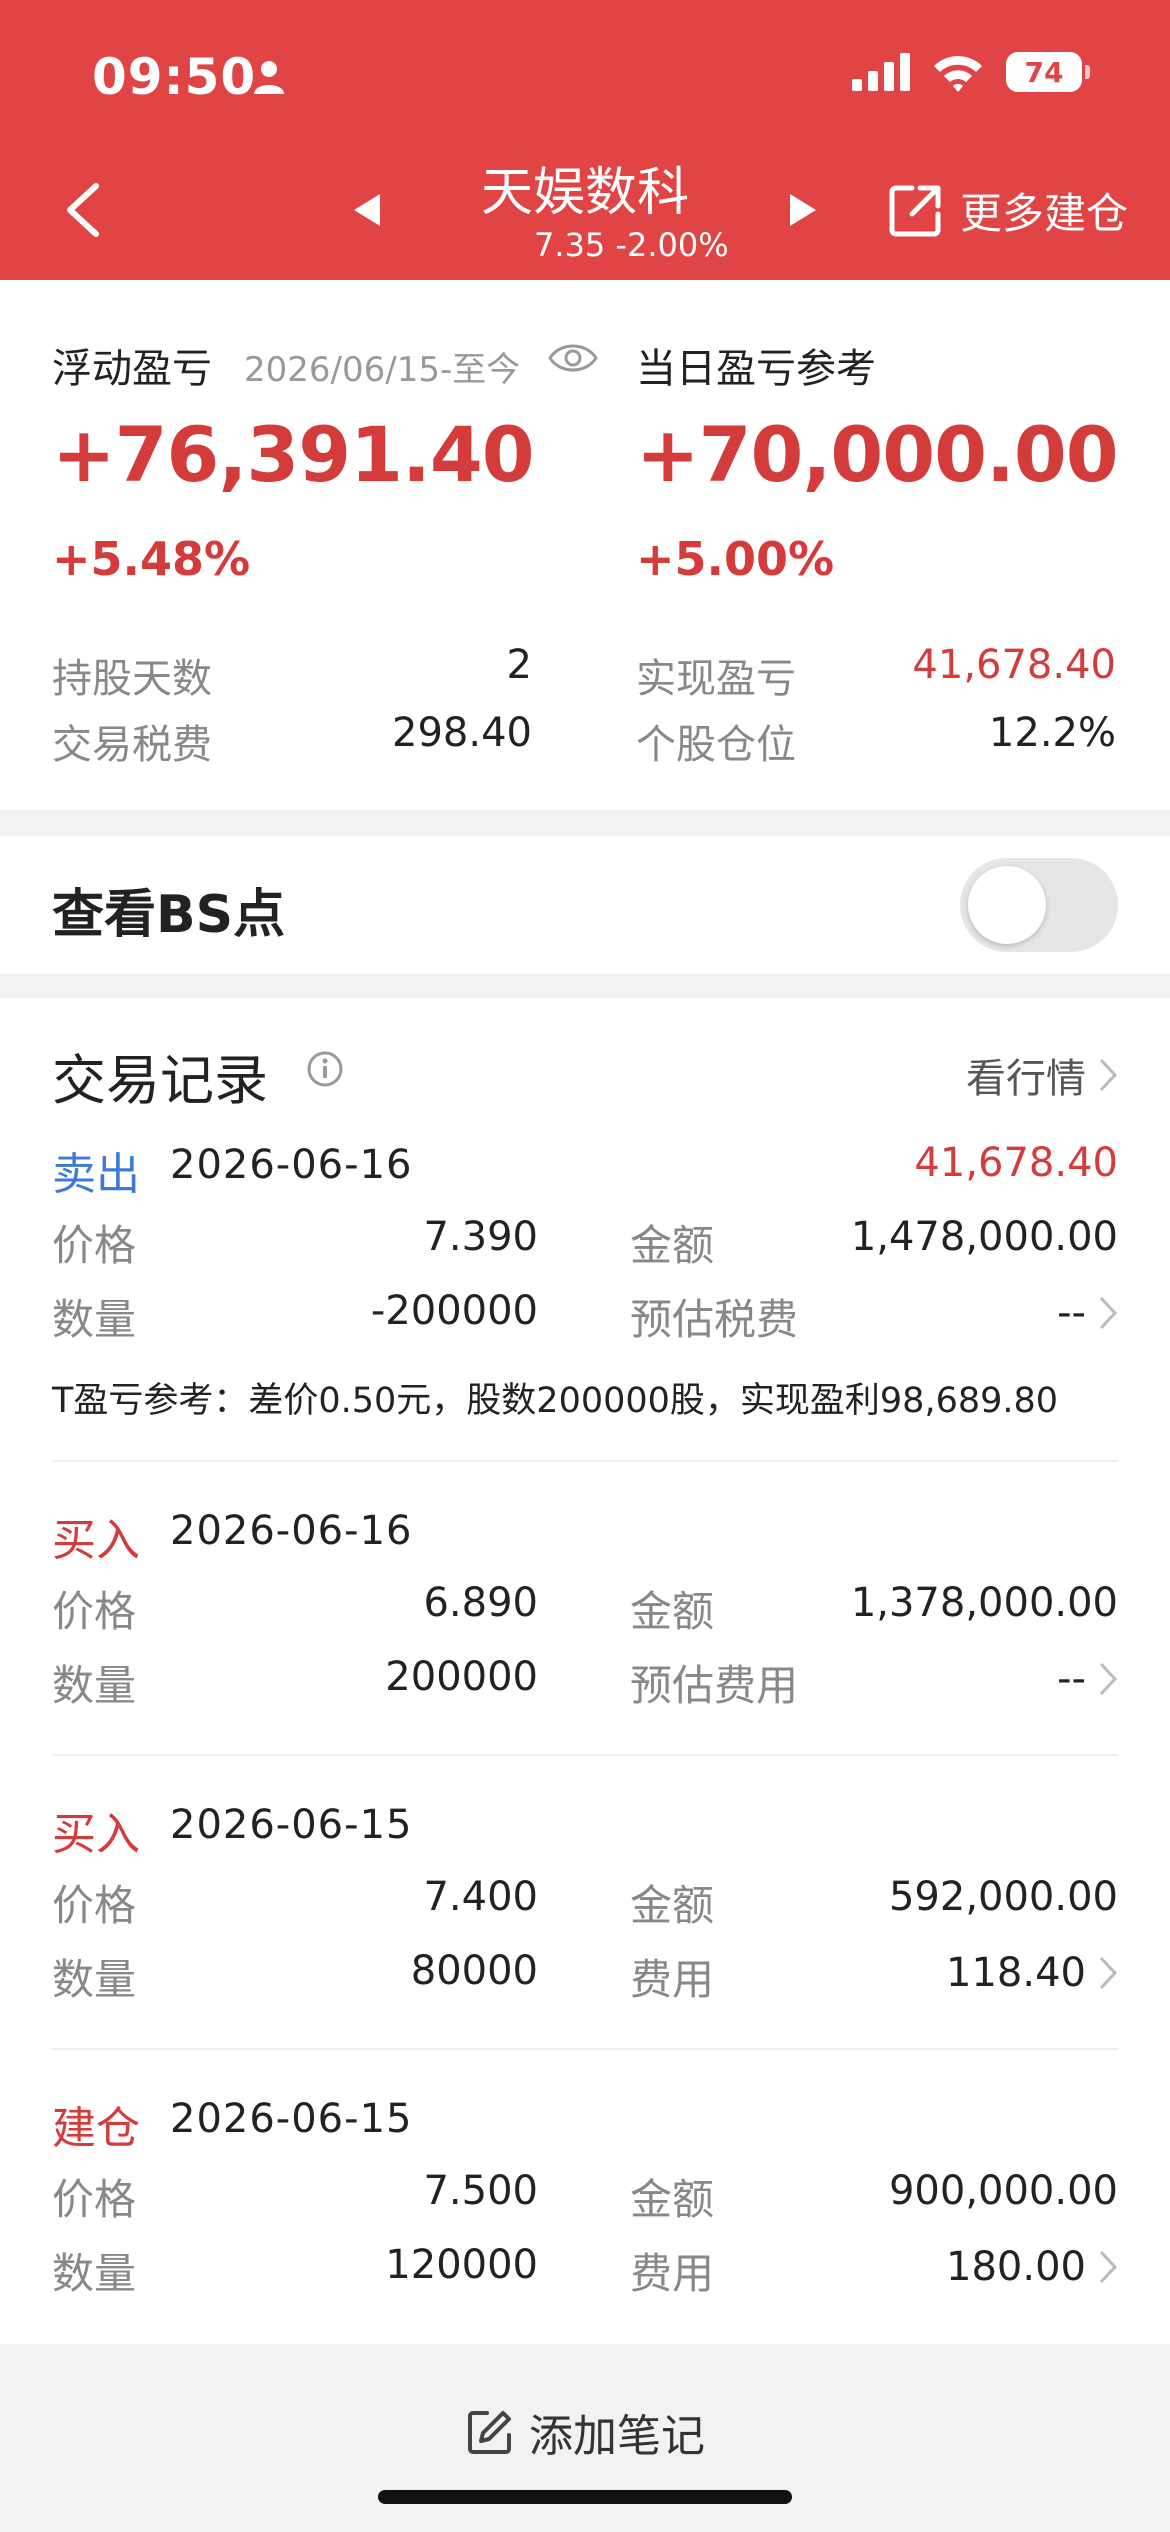 This screenshot has height=2532, width=1170. Describe the element at coordinates (984, 1237) in the screenshot. I see `amount-value: 1,478,000.00` at that location.